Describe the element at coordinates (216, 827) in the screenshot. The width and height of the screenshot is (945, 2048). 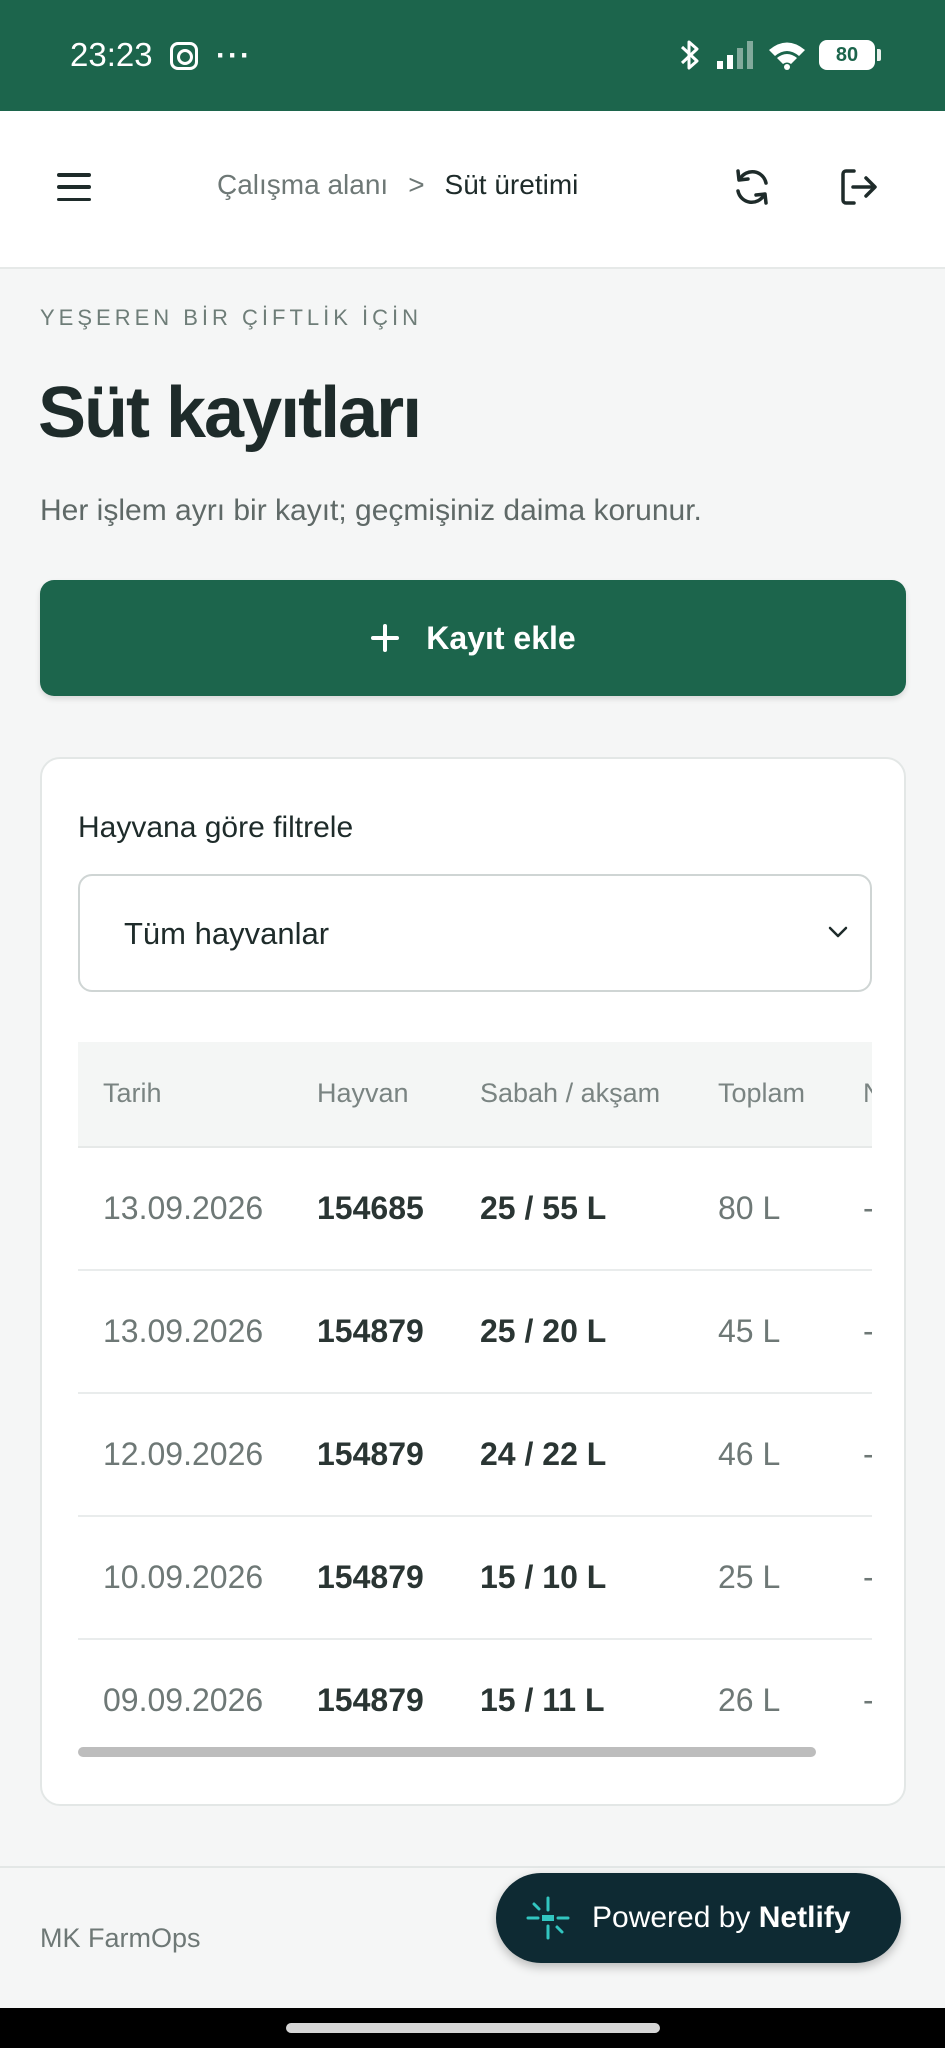
I see `filter-label: Hayvana göre filtrele` at that location.